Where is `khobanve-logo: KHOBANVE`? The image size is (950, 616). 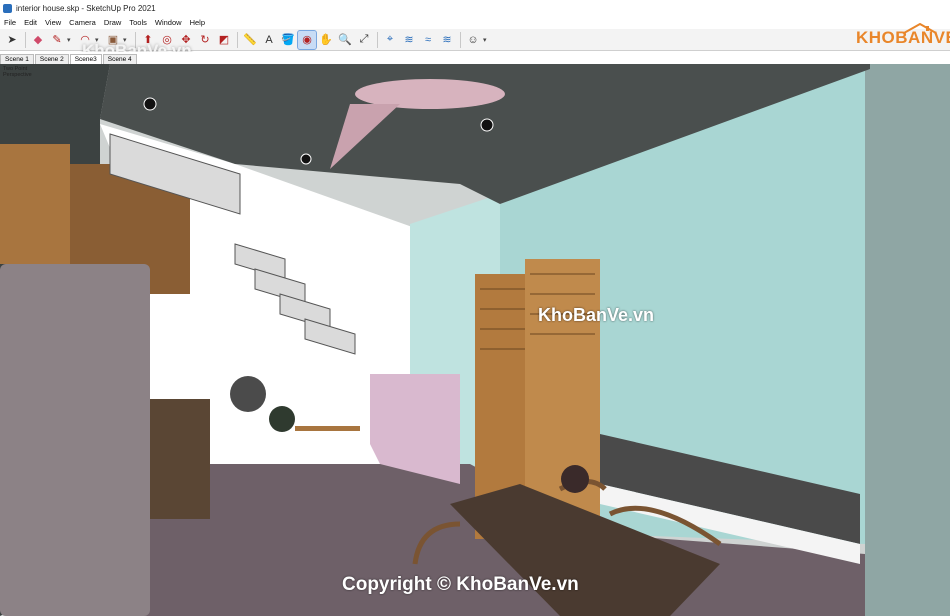
khobanve-logo: KHOBANVE is located at coordinates (903, 37).